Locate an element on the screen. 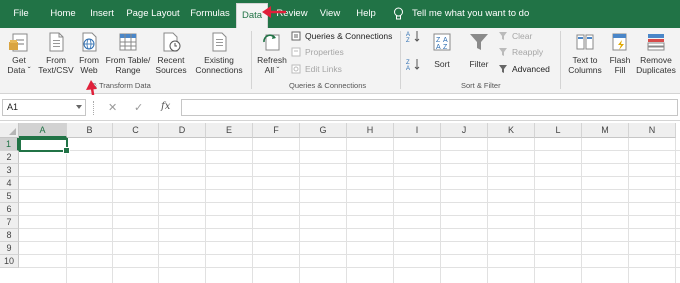 The image size is (680, 283). sort-z-to-a-button: Z A is located at coordinates (414, 65).